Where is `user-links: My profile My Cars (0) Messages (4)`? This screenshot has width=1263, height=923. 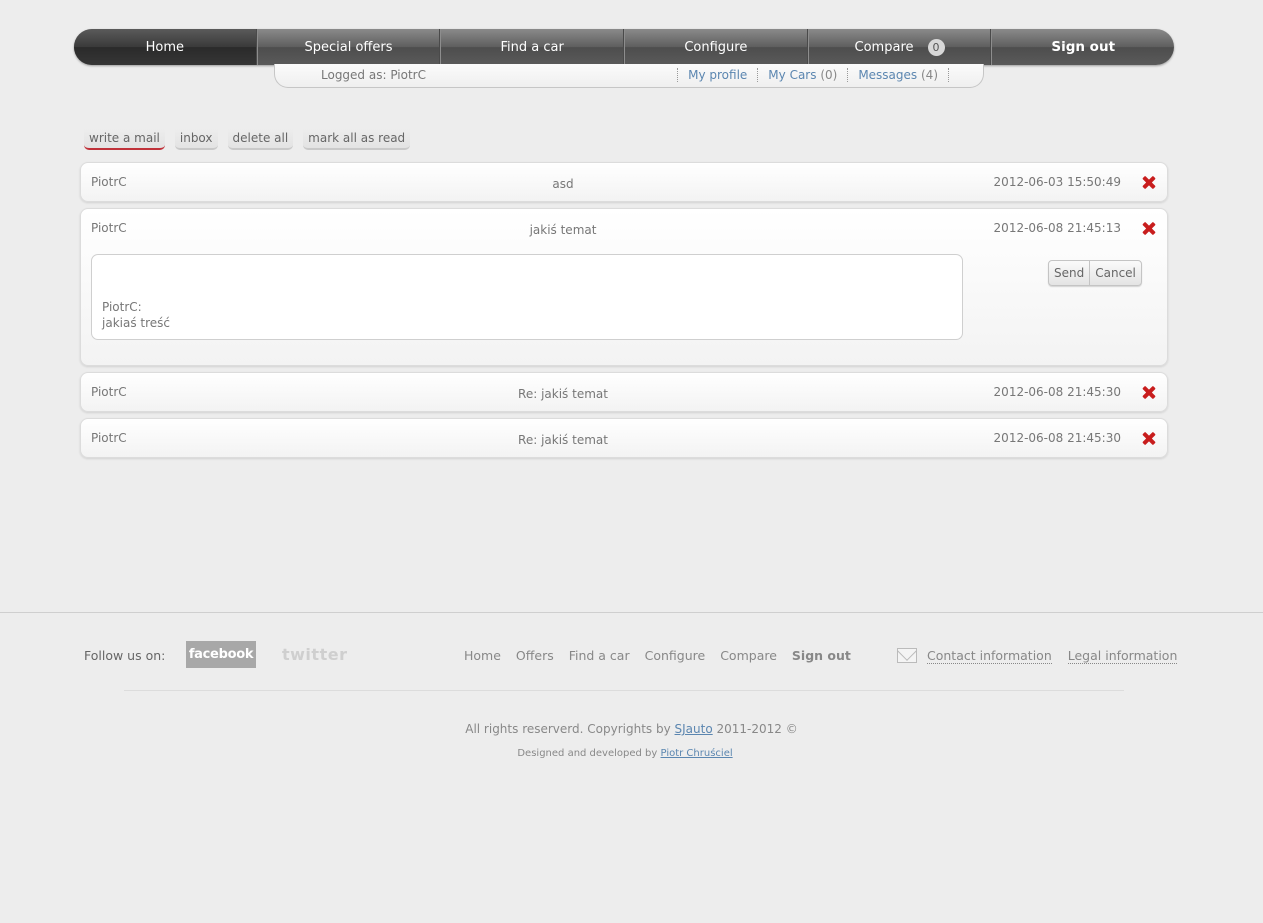
user-links: My profile My Cars (0) Messages (4) is located at coordinates (813, 75).